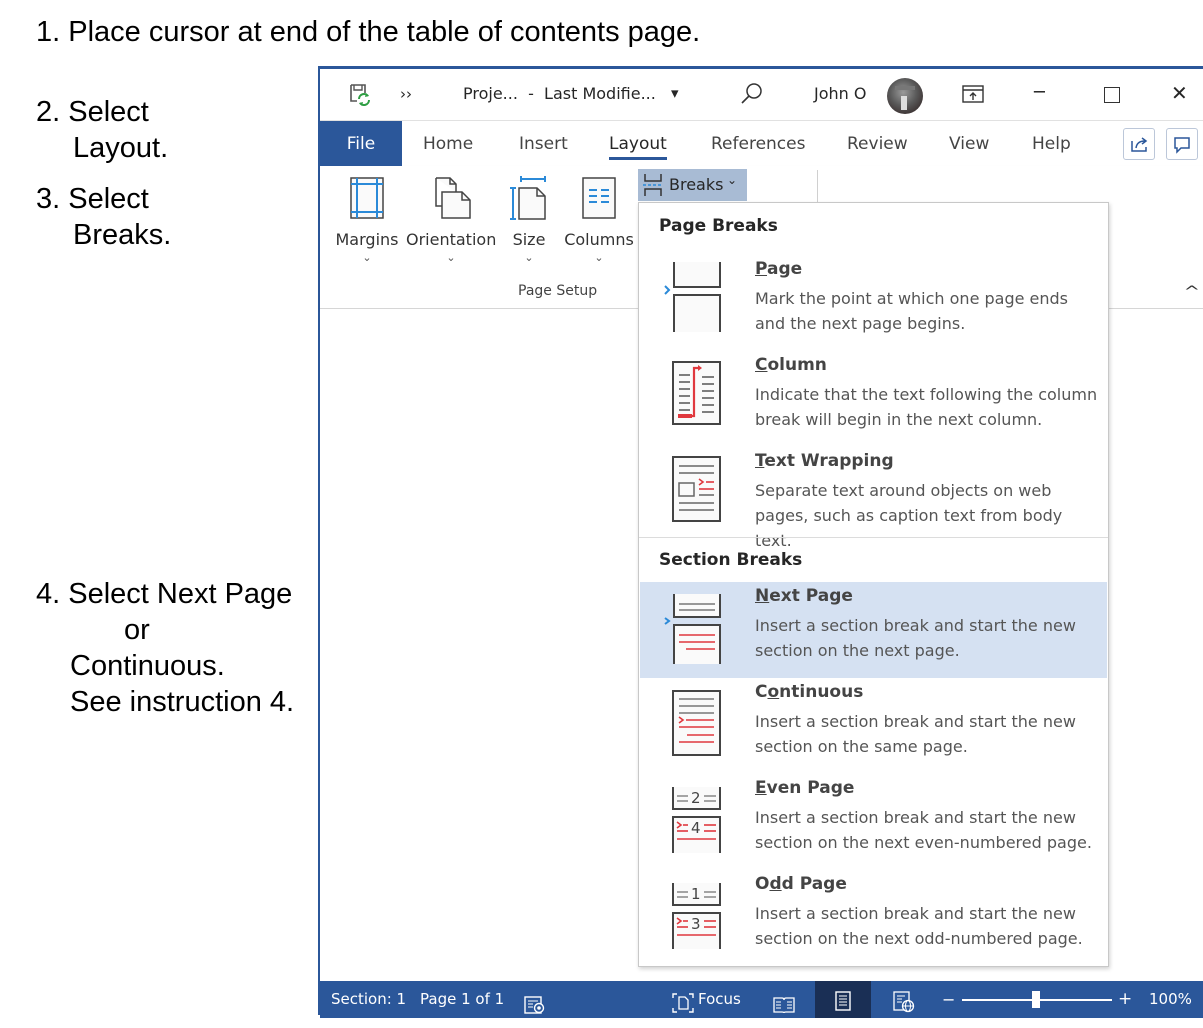  Describe the element at coordinates (1170, 999) in the screenshot. I see `zoom-level: 100%` at that location.